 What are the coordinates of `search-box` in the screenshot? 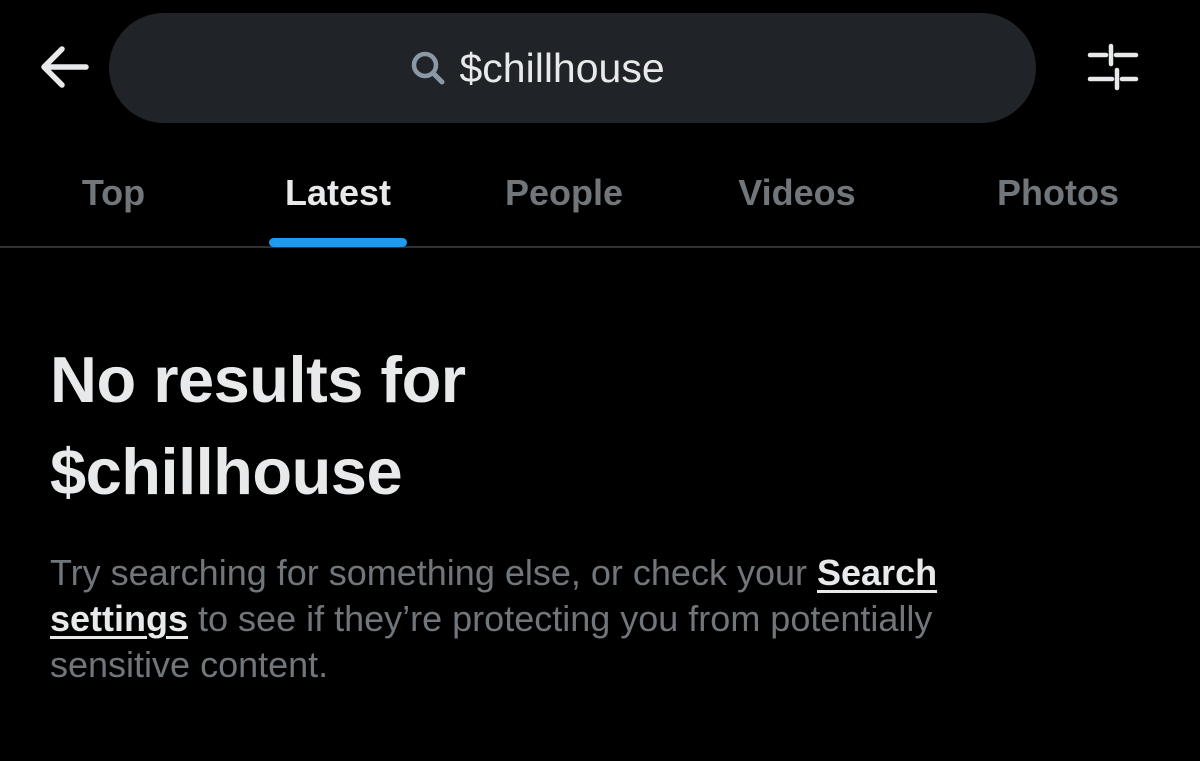 It's located at (572, 68).